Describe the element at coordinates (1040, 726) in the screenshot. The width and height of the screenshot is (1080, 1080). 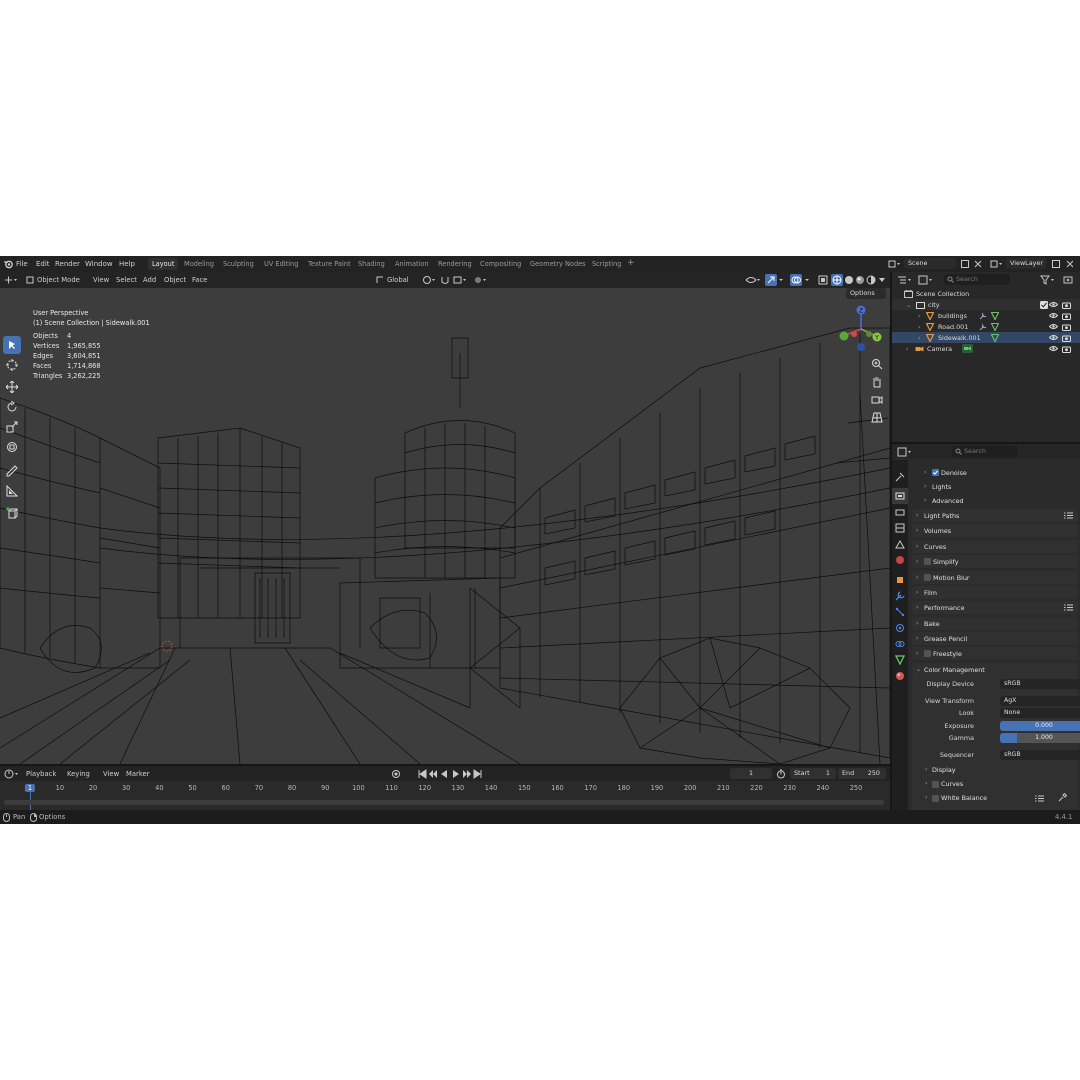
I see `exposure-slider: 0.000` at that location.